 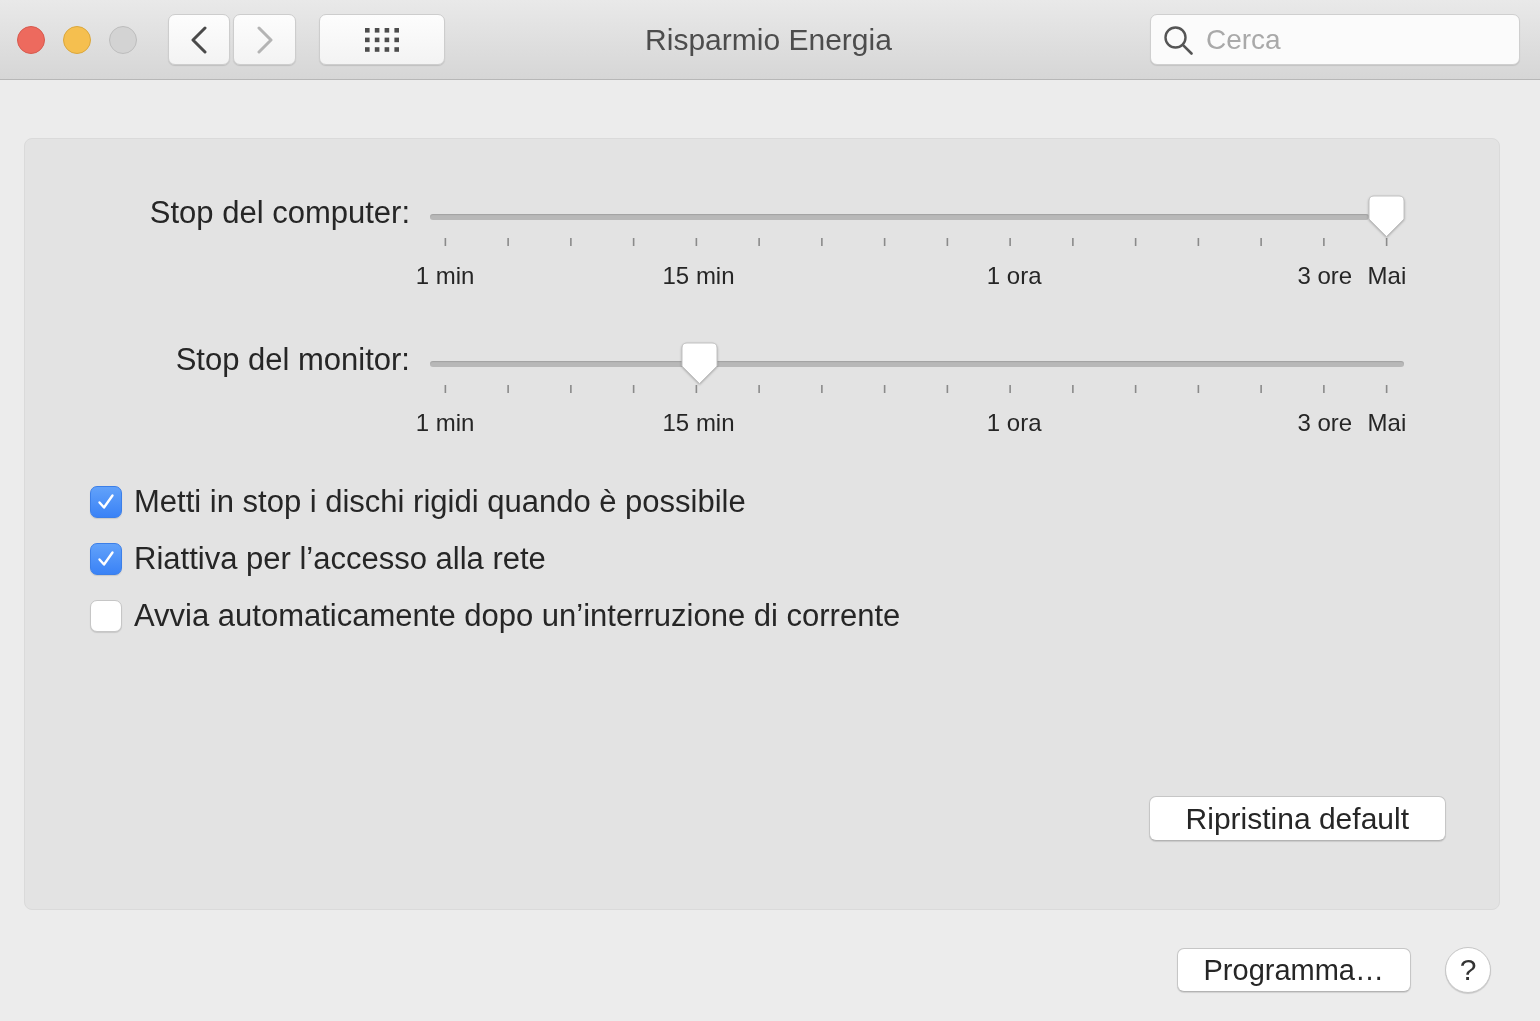 What do you see at coordinates (440, 501) in the screenshot?
I see `checkbox-label: Metti in stop i dischi rigidi quando è possibile` at bounding box center [440, 501].